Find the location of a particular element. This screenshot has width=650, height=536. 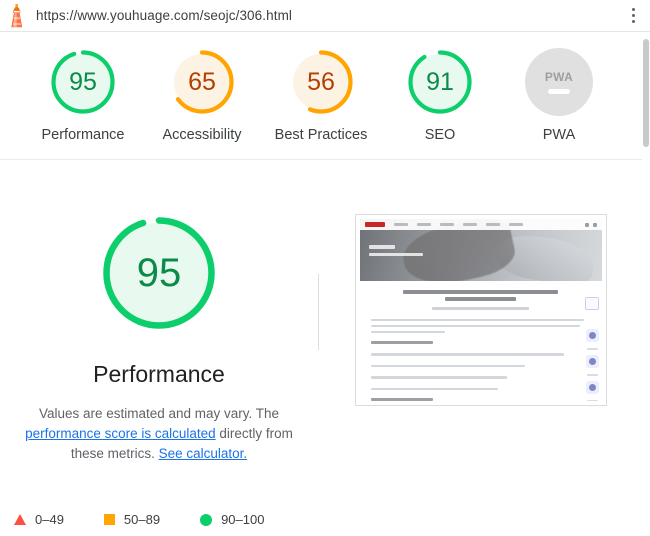

gauge-score-seo: 91 is located at coordinates (440, 81).